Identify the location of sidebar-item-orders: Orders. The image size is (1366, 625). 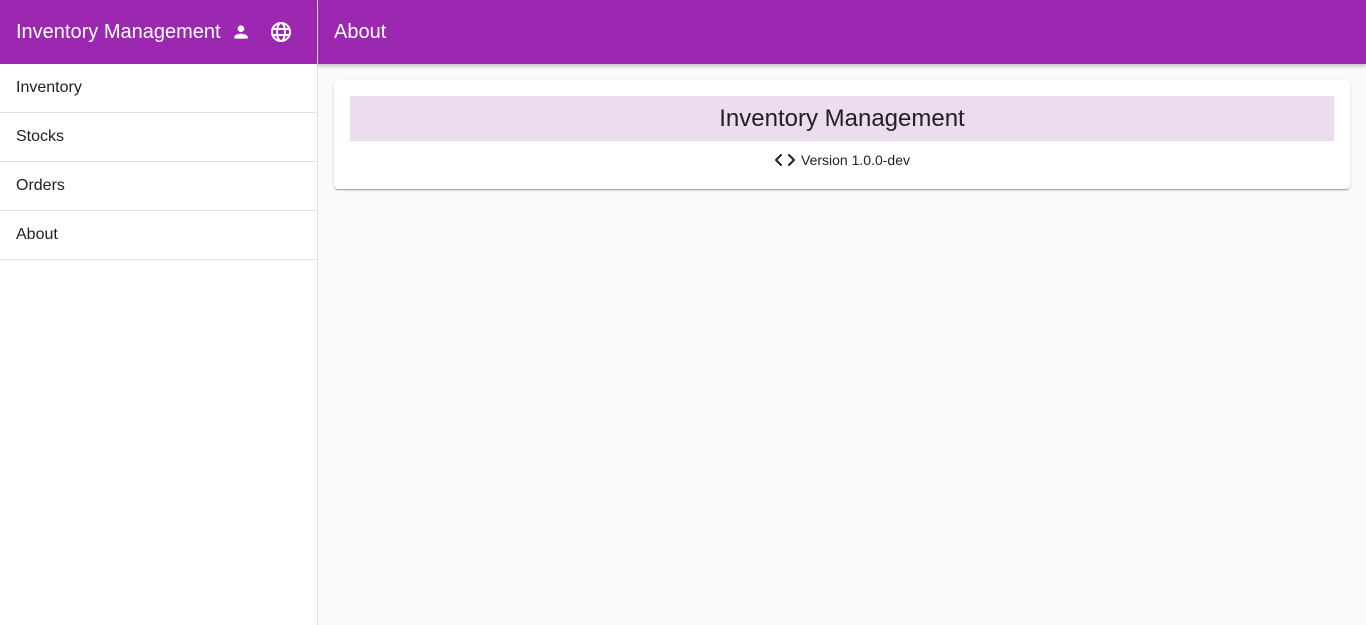
(158, 186).